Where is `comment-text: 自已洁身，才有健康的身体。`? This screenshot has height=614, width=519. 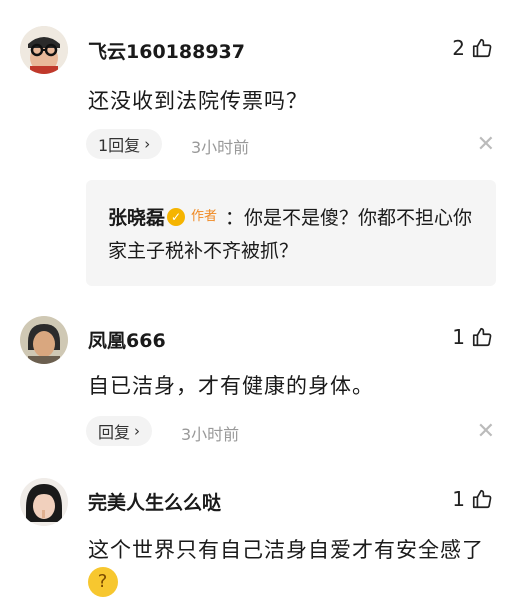
comment-text: 自已洁身，才有健康的身体。 is located at coordinates (231, 386).